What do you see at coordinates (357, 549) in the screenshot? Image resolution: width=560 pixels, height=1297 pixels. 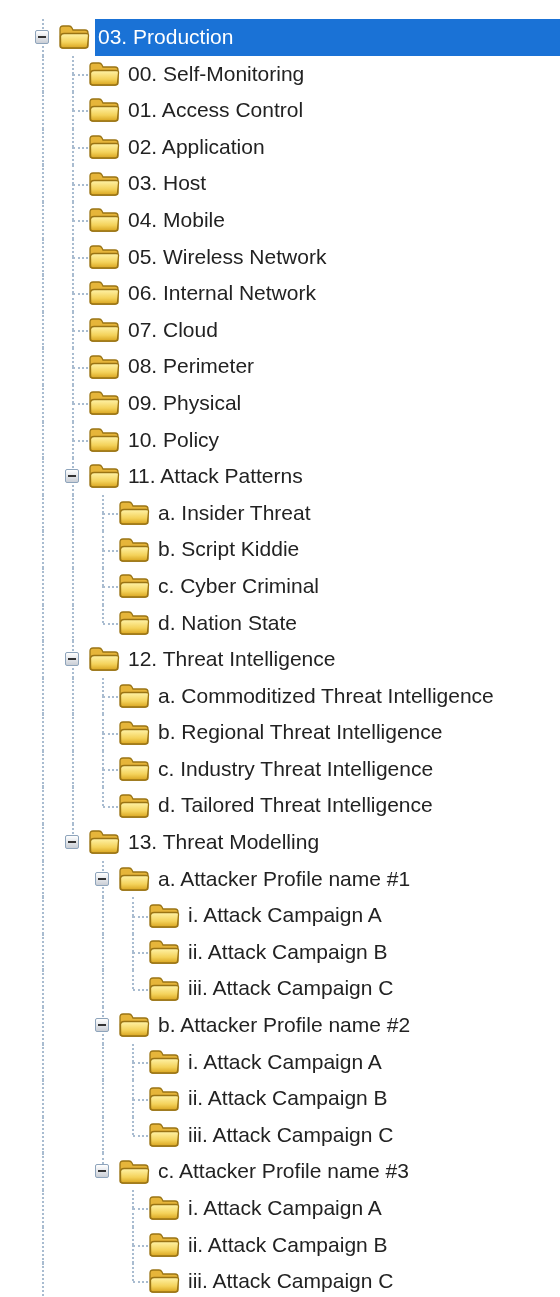 I see `folder-label: b. Script Kiddie` at bounding box center [357, 549].